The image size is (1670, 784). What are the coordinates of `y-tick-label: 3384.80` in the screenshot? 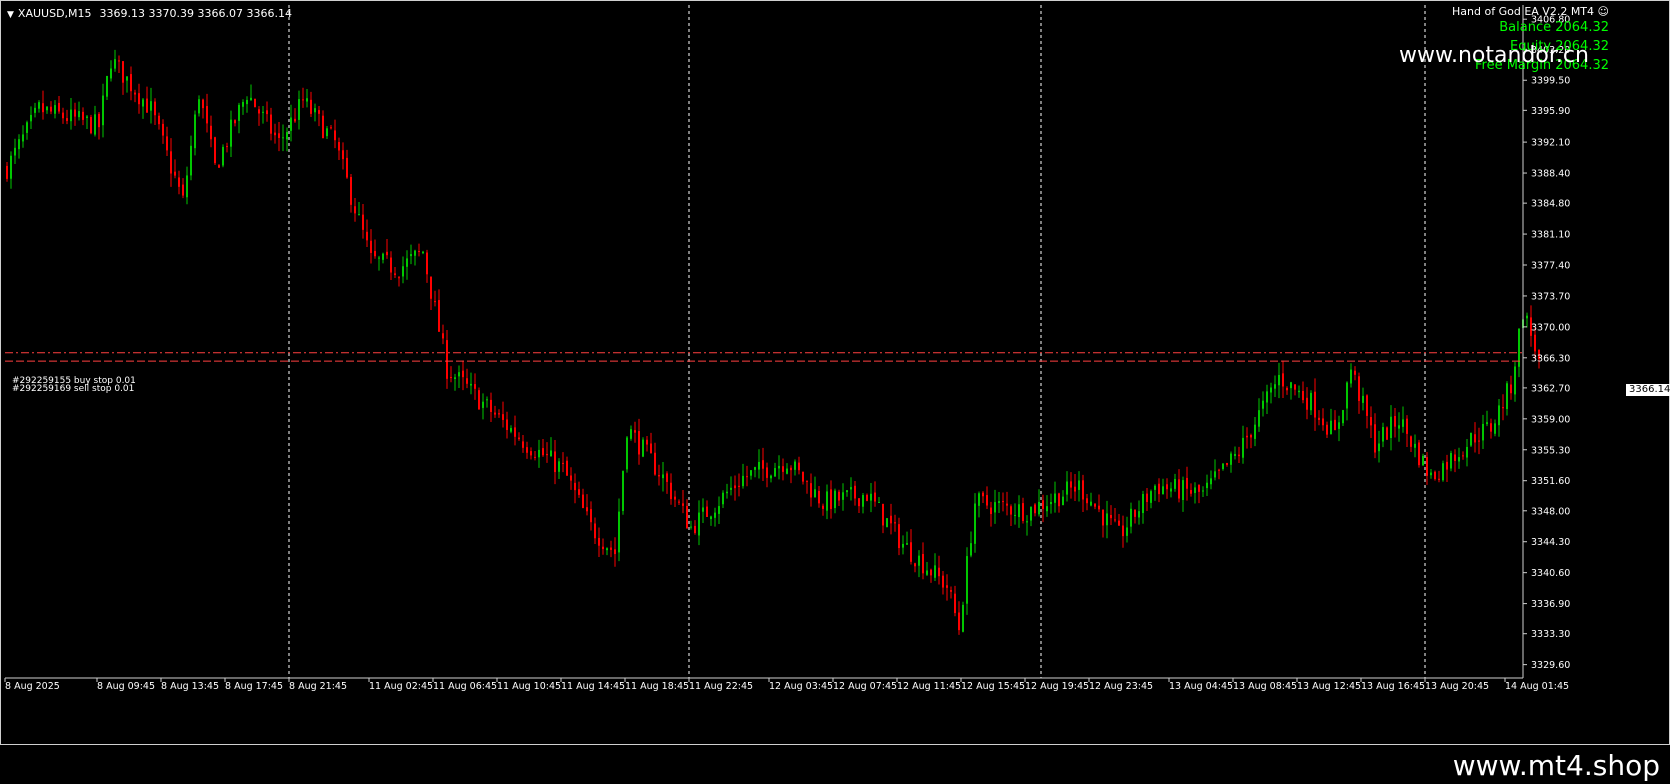 It's located at (1550, 204).